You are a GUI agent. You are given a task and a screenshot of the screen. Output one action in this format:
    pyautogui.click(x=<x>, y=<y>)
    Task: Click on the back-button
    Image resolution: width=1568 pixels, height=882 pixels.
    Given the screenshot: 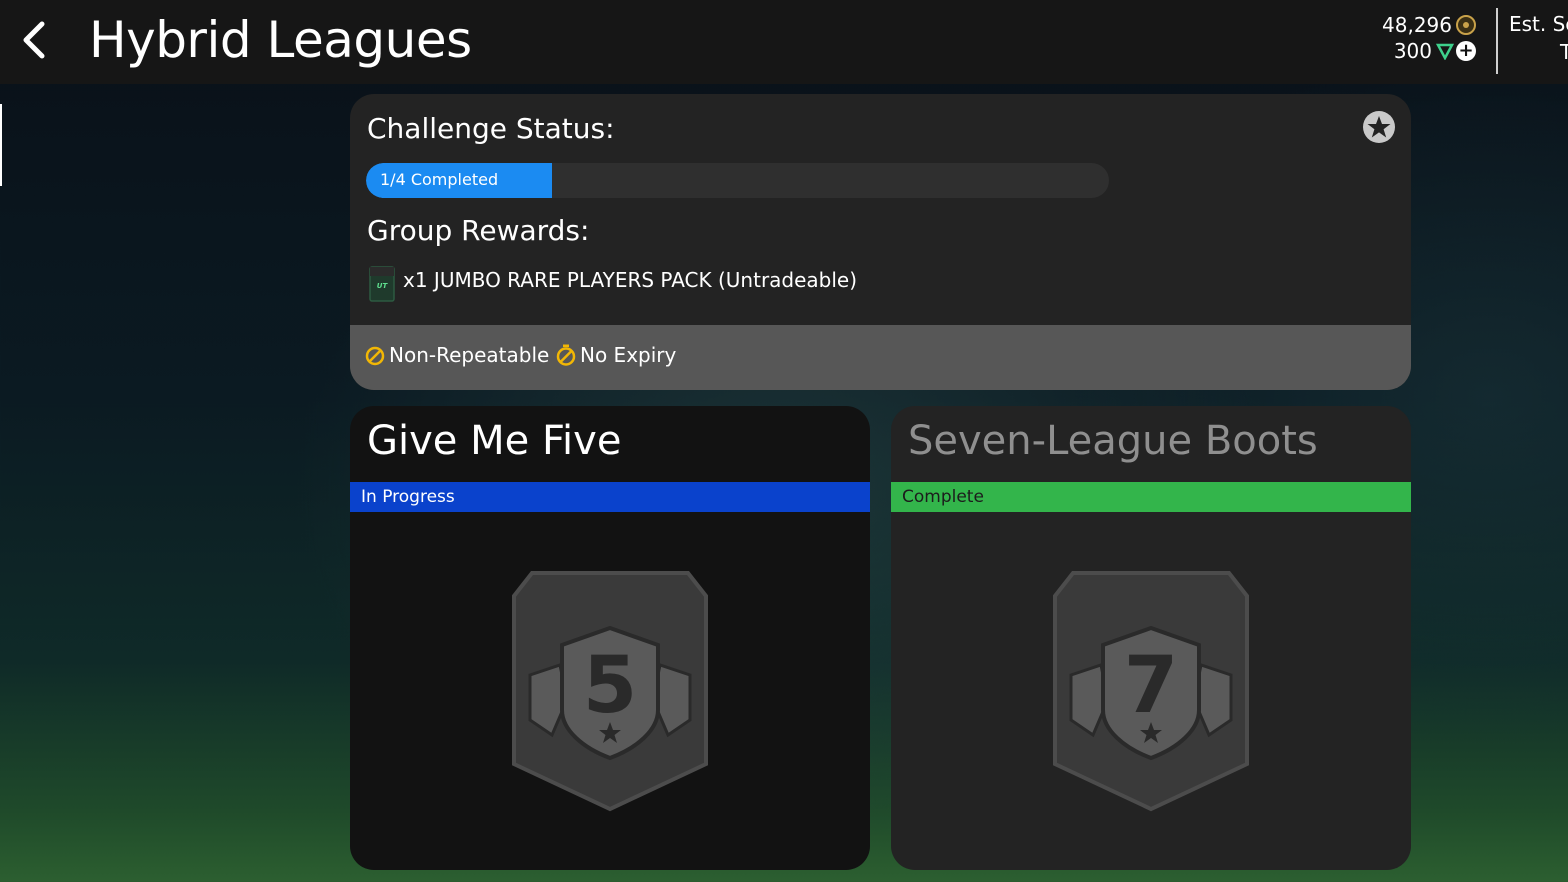 What is the action you would take?
    pyautogui.click(x=36, y=40)
    